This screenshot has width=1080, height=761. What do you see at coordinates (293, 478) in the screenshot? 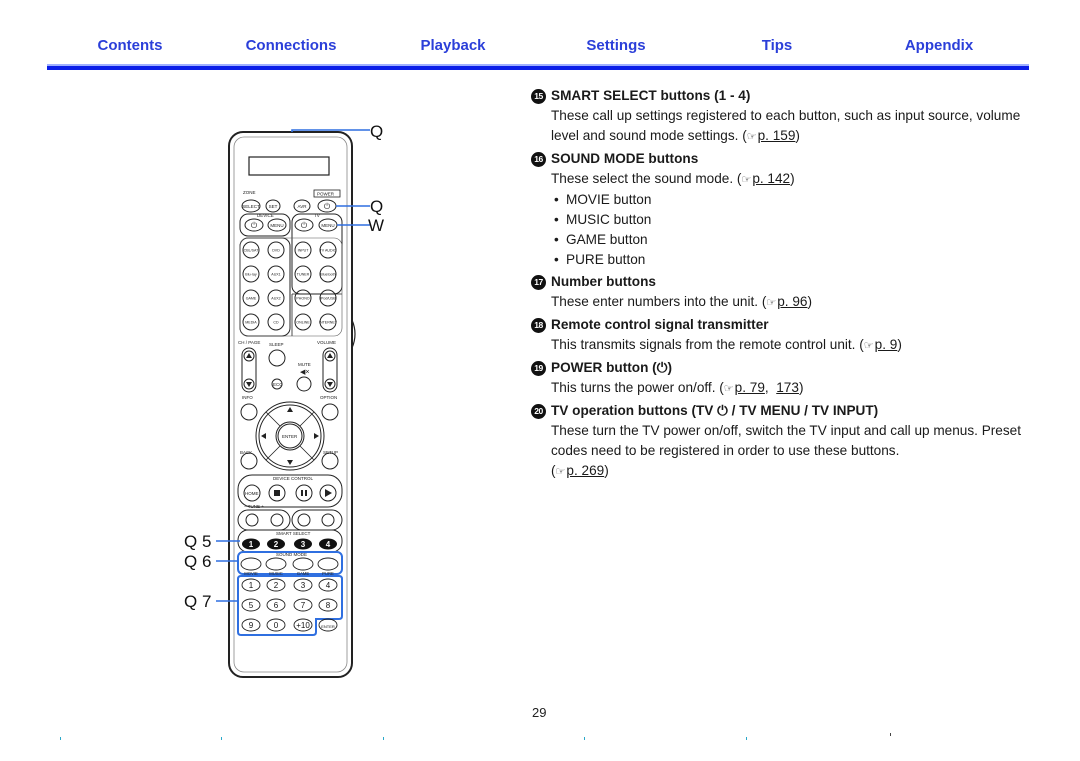
I see `label-device-control: DEVICE CONTROL` at bounding box center [293, 478].